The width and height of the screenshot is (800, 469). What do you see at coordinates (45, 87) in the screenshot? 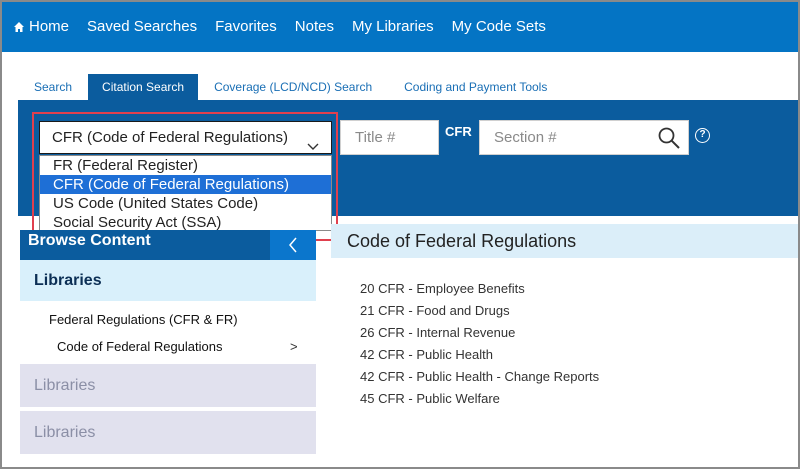
I see `tab-search: Search` at bounding box center [45, 87].